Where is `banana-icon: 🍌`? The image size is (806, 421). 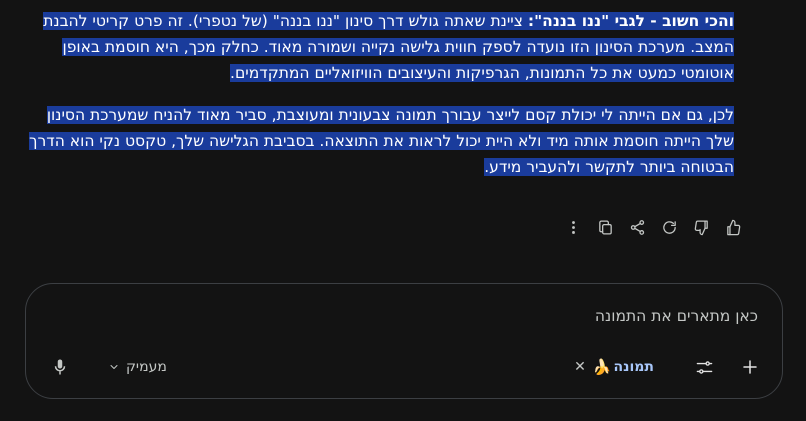
banana-icon: 🍌 is located at coordinates (602, 367).